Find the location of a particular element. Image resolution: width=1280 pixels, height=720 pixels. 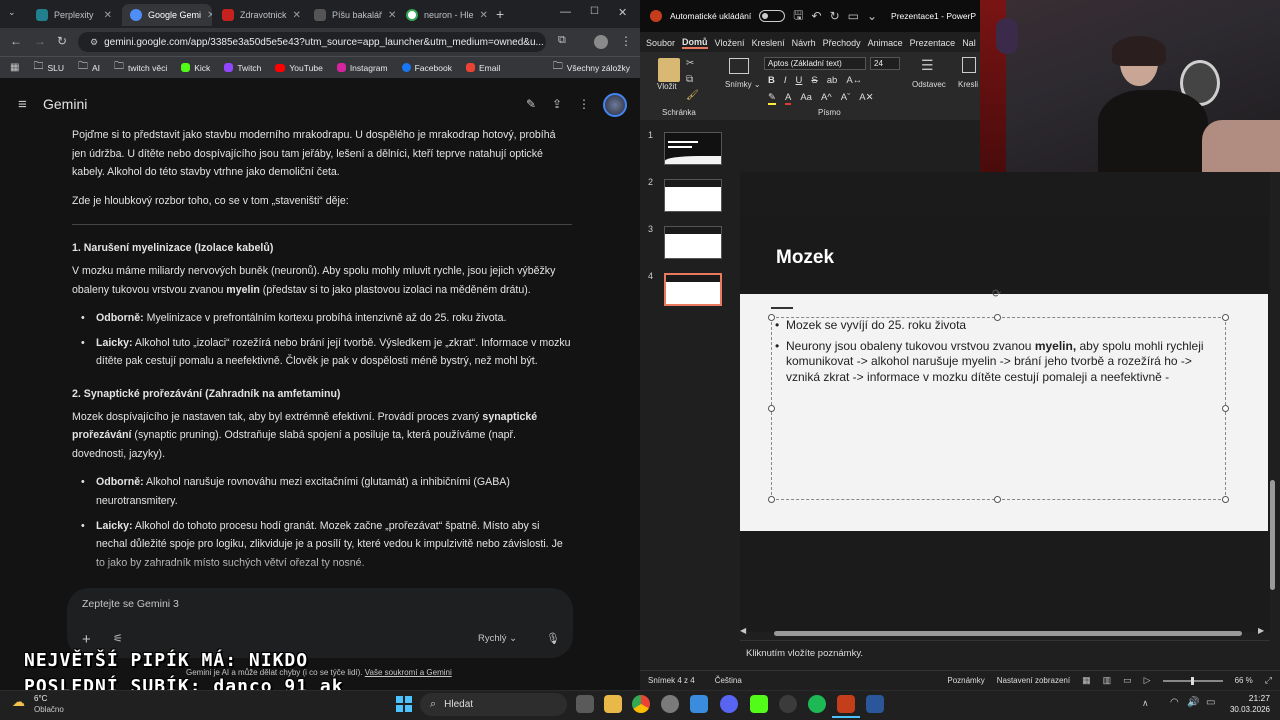

bookmark-slu: 🗀 SLU is located at coordinates (48, 67).